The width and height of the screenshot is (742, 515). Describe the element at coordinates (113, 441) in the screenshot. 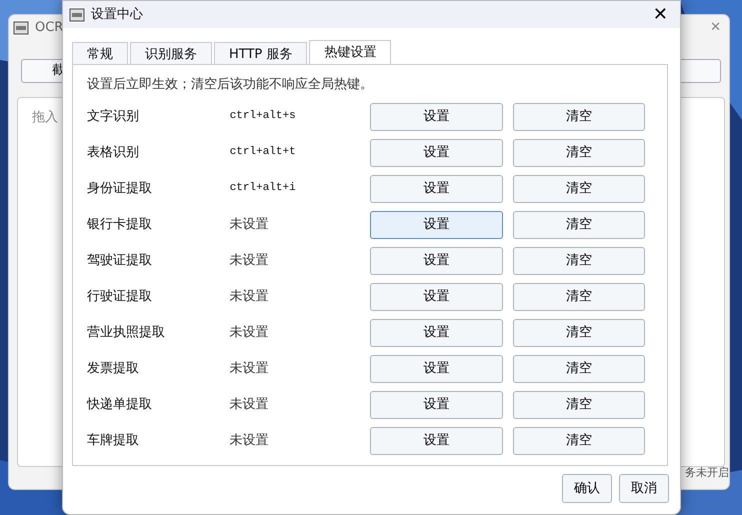

I see `function-label: 车牌提取` at that location.